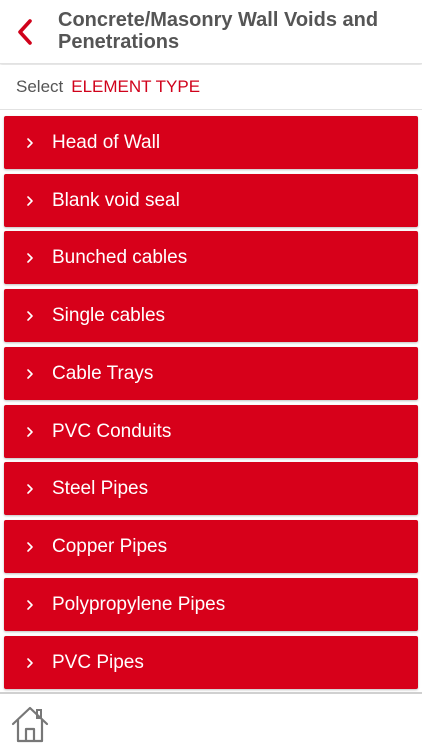 The image size is (422, 750). I want to click on select-value: ELEMENT TYPE, so click(135, 87).